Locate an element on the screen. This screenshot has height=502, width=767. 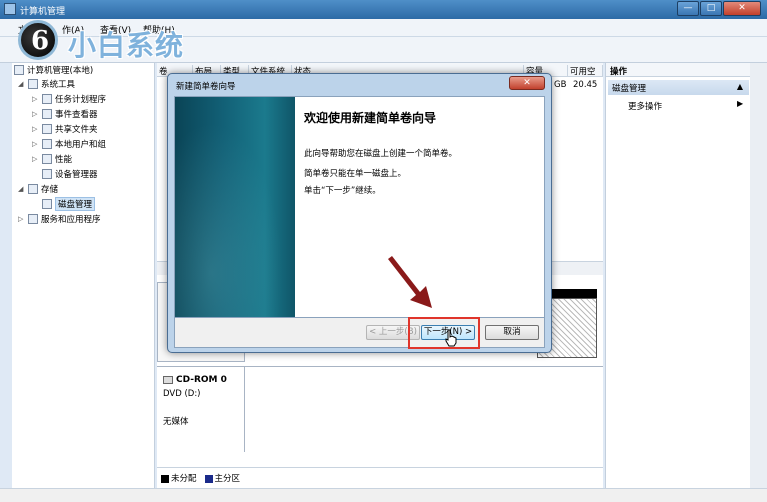
cdrom-media: 无媒体 is located at coordinates (176, 422).